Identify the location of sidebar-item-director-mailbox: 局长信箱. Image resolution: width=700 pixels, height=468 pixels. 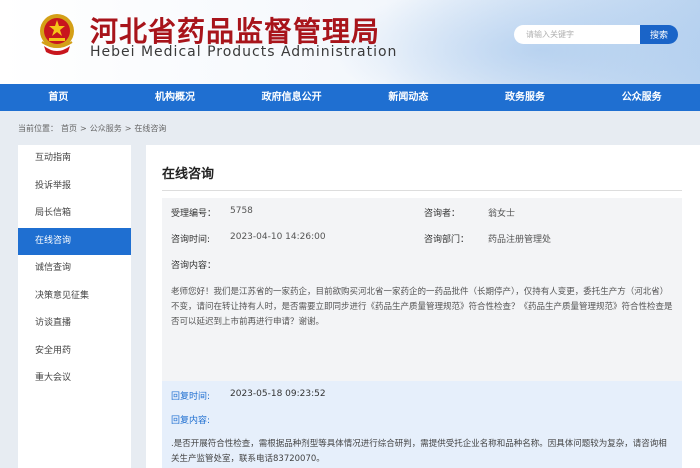
(74, 214).